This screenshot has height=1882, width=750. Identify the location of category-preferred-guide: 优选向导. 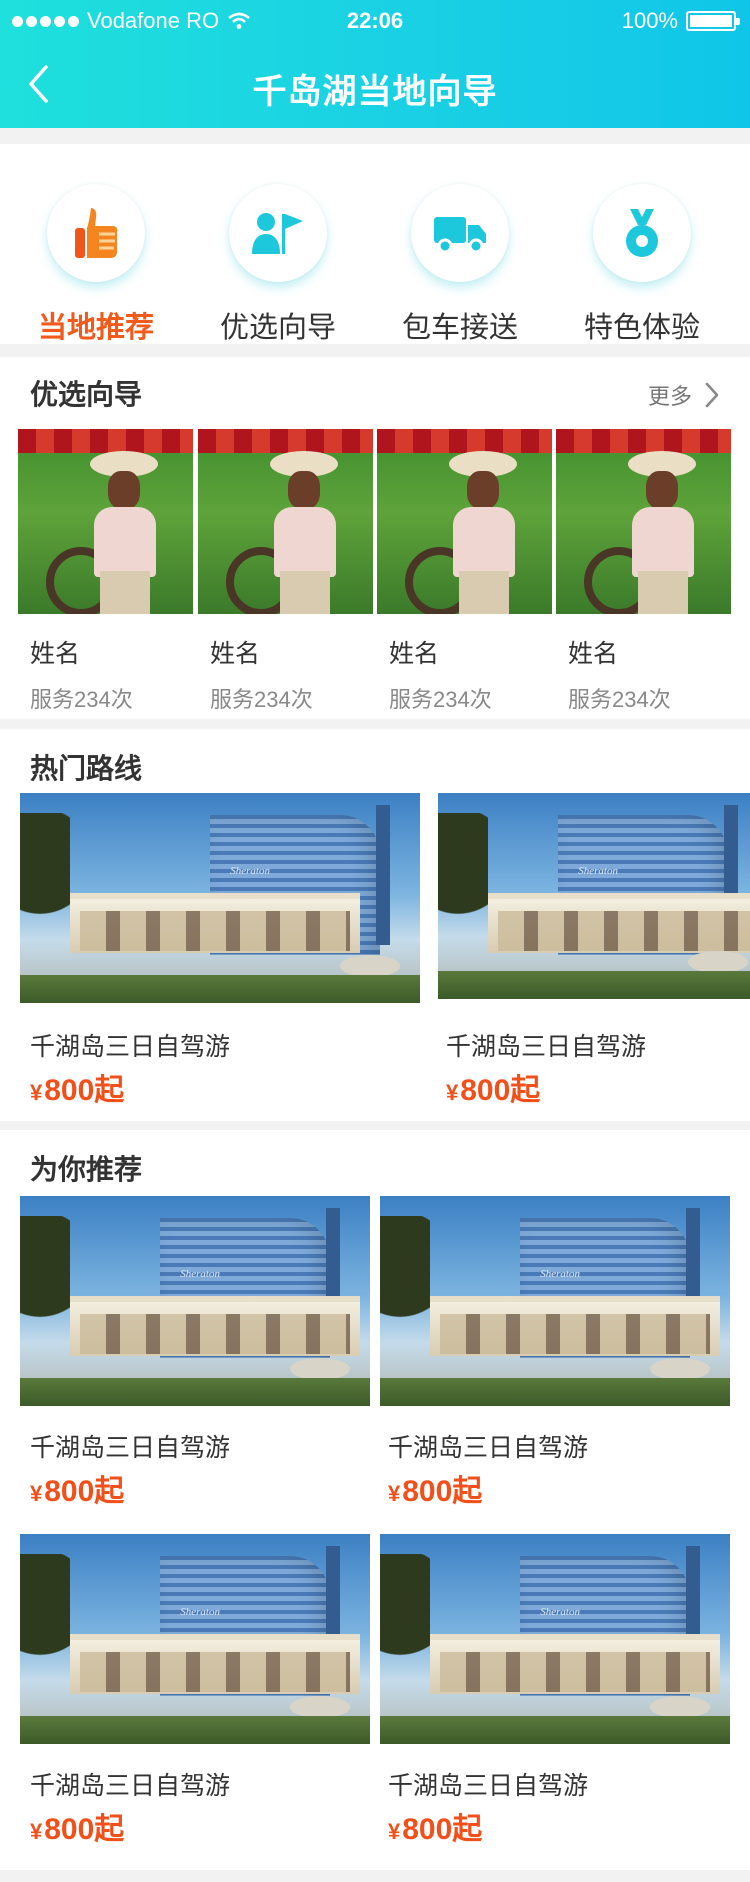
(278, 265).